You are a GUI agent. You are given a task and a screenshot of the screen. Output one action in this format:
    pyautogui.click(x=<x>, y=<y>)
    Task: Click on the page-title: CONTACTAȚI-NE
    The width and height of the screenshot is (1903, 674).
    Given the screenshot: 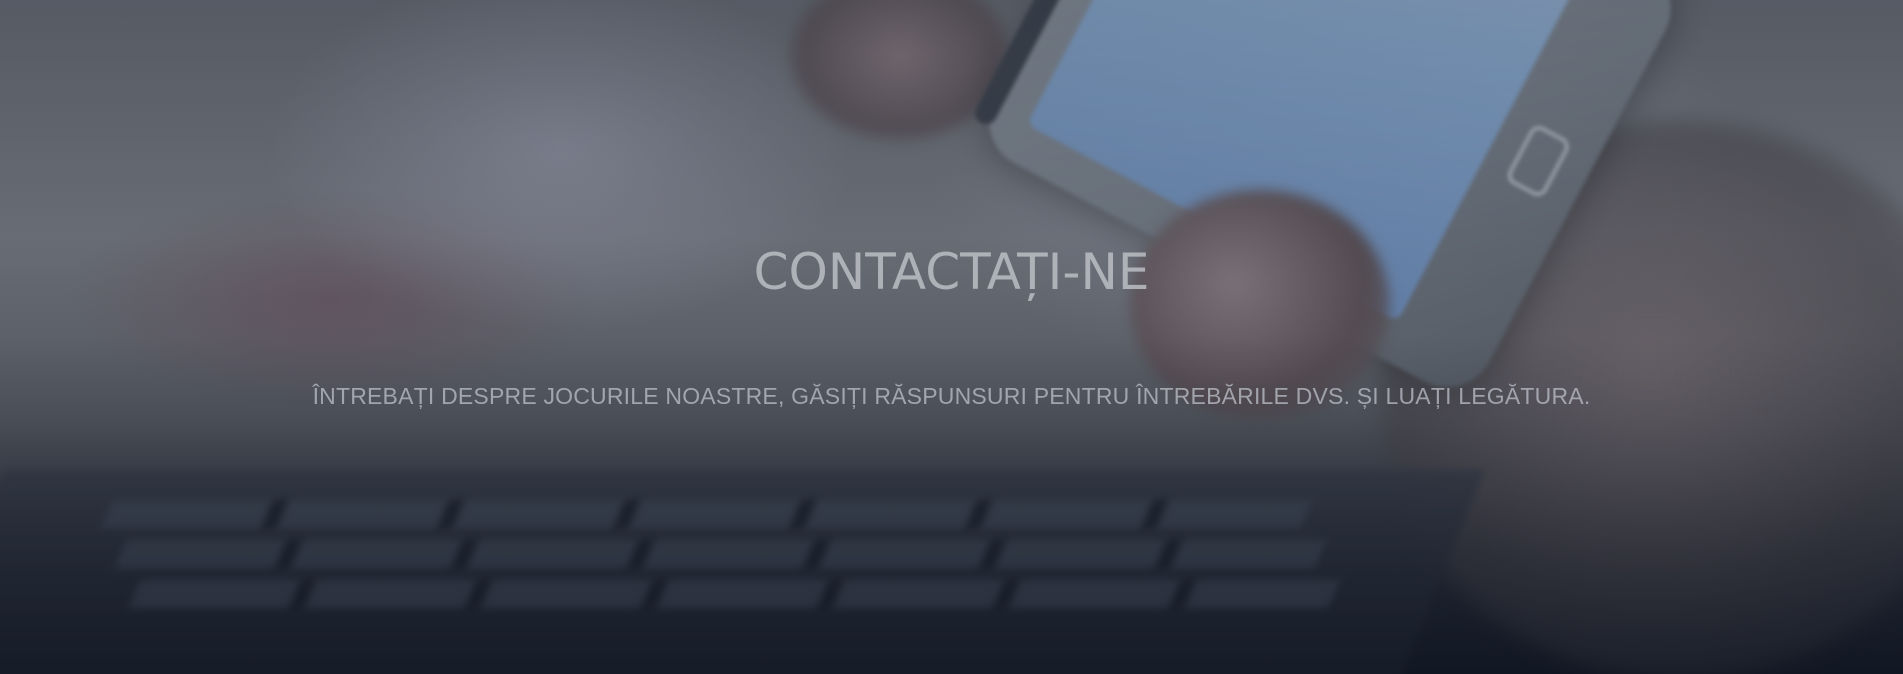 What is the action you would take?
    pyautogui.click(x=951, y=272)
    